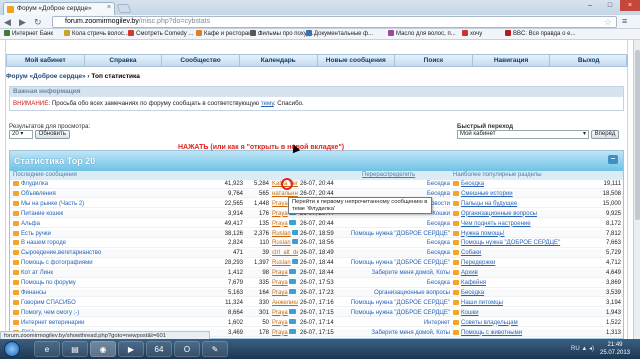  What do you see at coordinates (523, 134) in the screenshot?
I see `quick-jump-select: Мой кабинет ▾` at bounding box center [523, 134].